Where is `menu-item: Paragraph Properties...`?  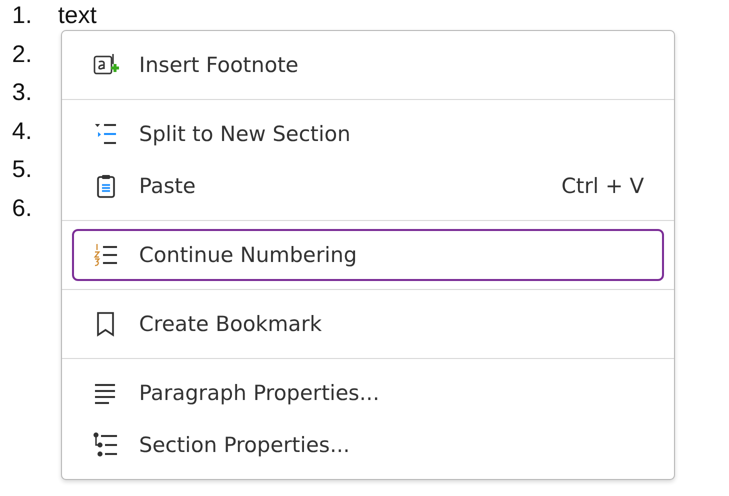 menu-item: Paragraph Properties... is located at coordinates (368, 393).